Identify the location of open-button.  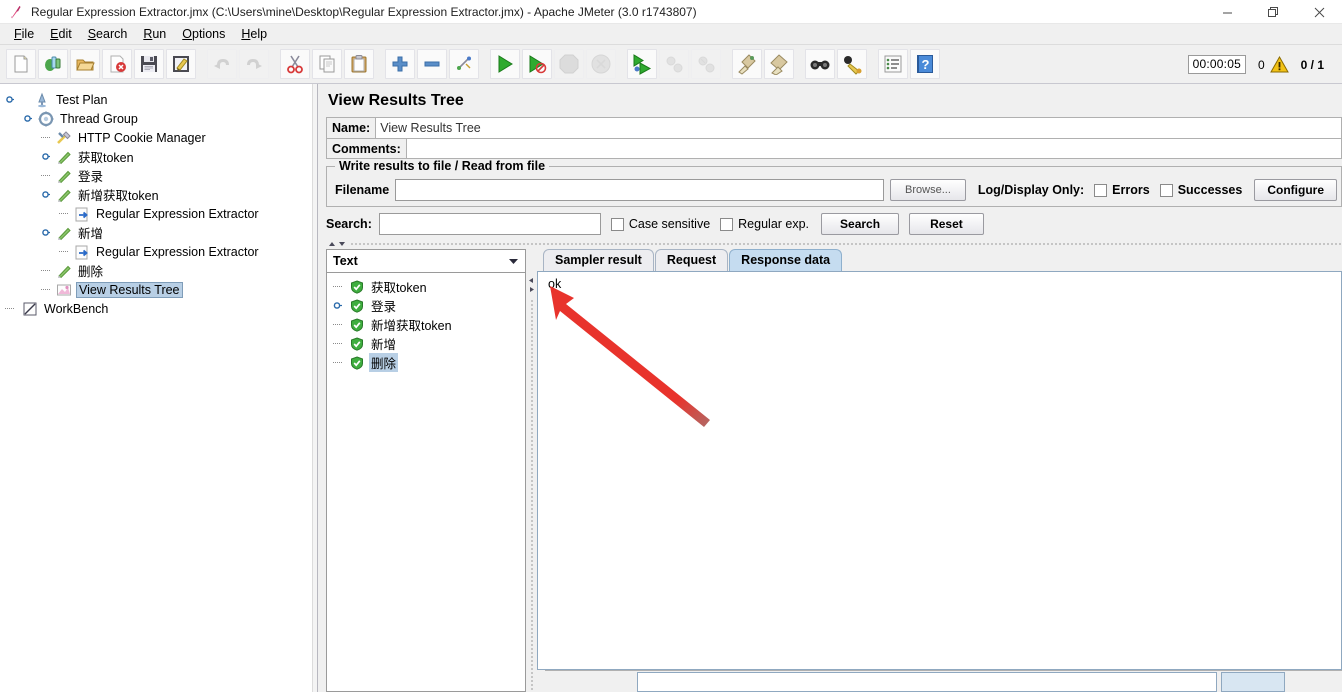
(85, 64).